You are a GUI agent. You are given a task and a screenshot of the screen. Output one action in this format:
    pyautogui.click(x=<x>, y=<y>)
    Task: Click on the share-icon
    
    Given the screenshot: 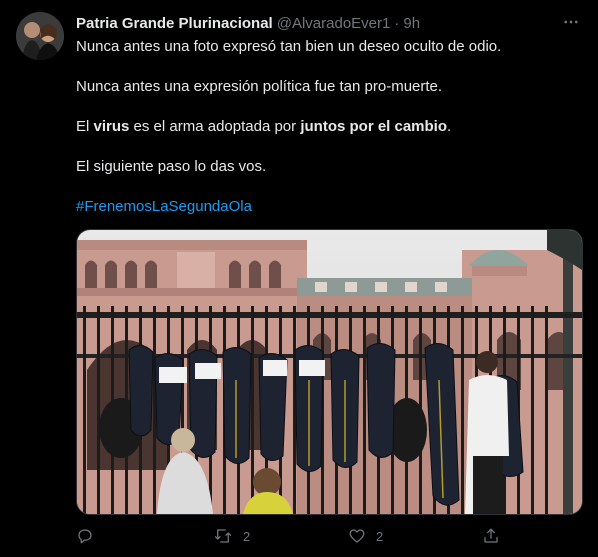 What is the action you would take?
    pyautogui.click(x=491, y=535)
    